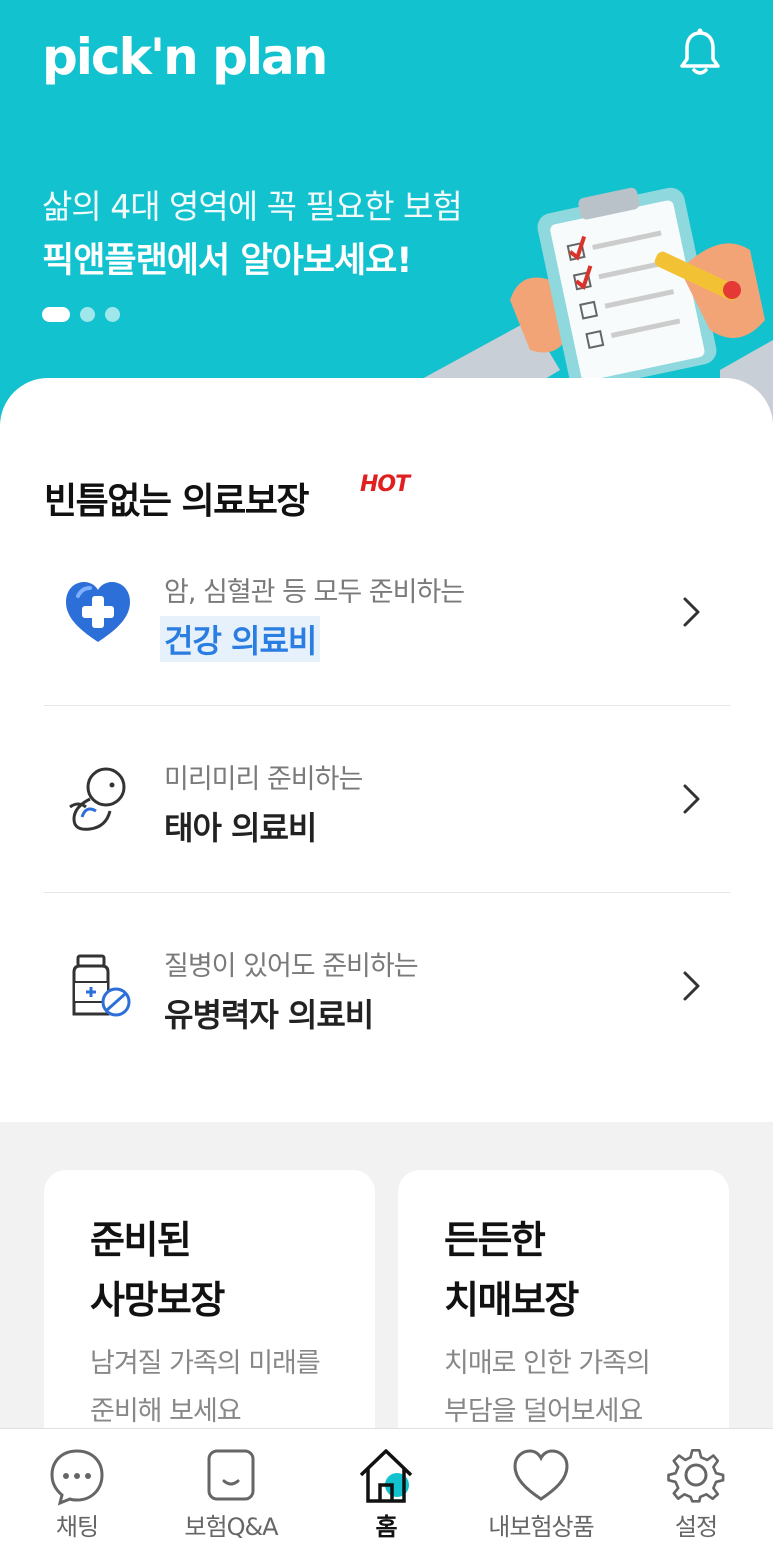 Image resolution: width=773 pixels, height=1547 pixels. What do you see at coordinates (696, 1527) in the screenshot?
I see `tab-label: 설정` at bounding box center [696, 1527].